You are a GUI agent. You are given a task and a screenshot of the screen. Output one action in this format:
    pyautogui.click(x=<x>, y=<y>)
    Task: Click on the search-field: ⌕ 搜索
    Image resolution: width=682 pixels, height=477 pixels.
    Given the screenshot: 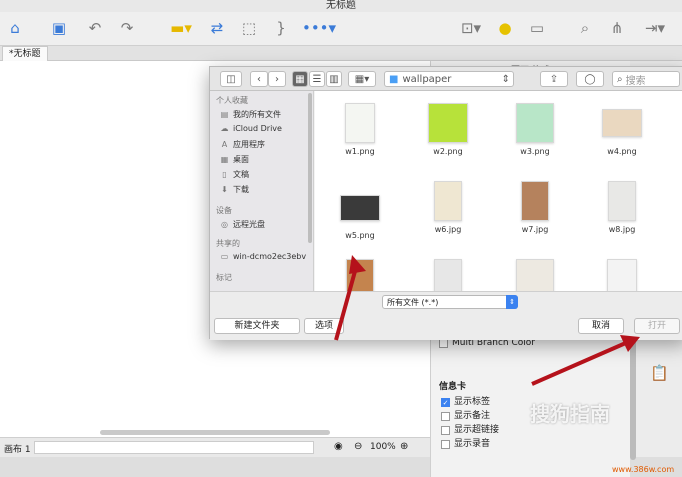 What is the action you would take?
    pyautogui.click(x=646, y=79)
    